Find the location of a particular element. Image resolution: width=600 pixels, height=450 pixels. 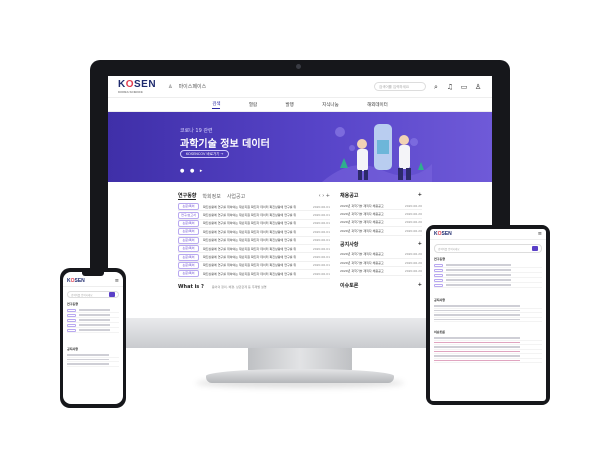

research-tabs: 연구동향 학회정보 사업공고 ‹ › + is located at coordinates (254, 196).